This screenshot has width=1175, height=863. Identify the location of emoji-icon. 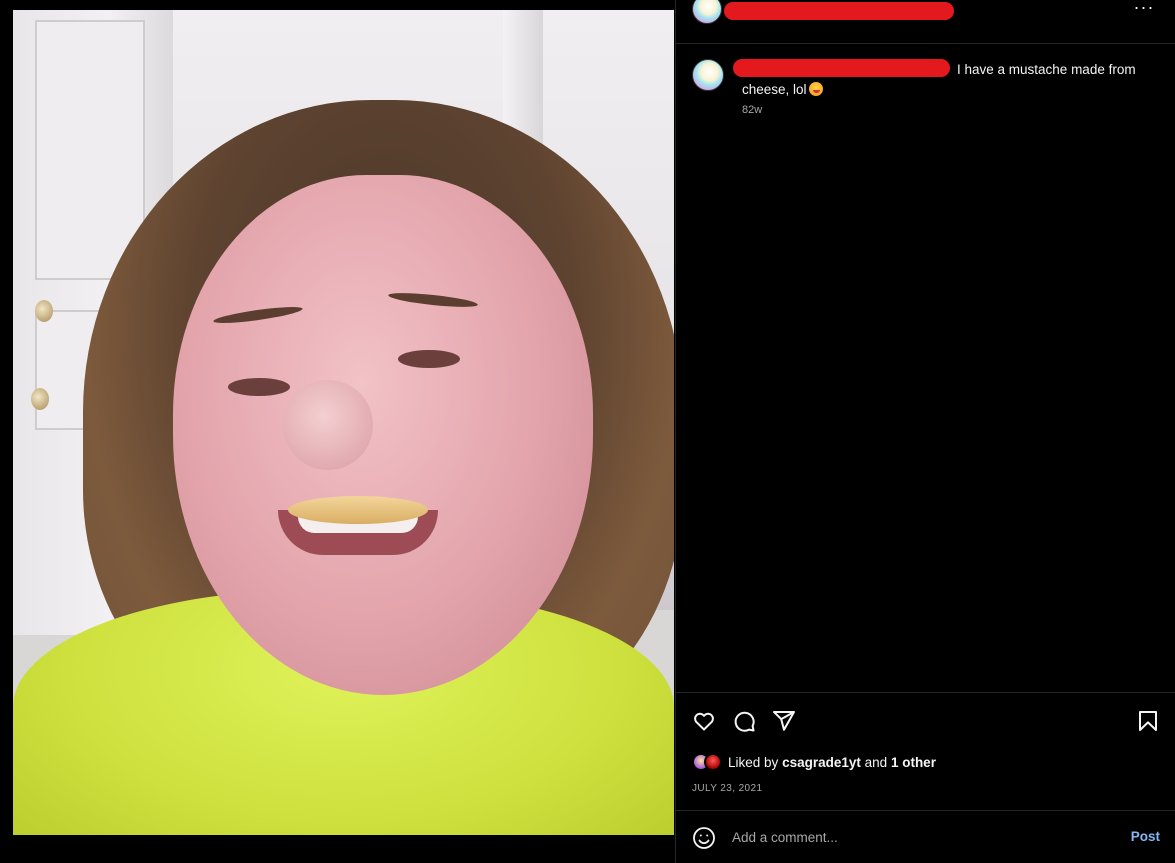
(704, 838).